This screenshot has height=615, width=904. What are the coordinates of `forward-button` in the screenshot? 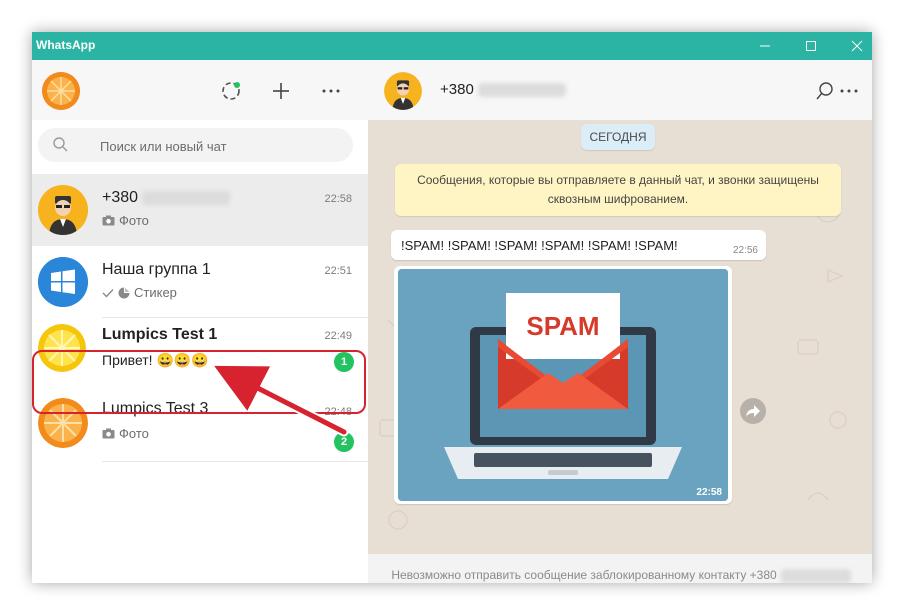 It's located at (753, 411).